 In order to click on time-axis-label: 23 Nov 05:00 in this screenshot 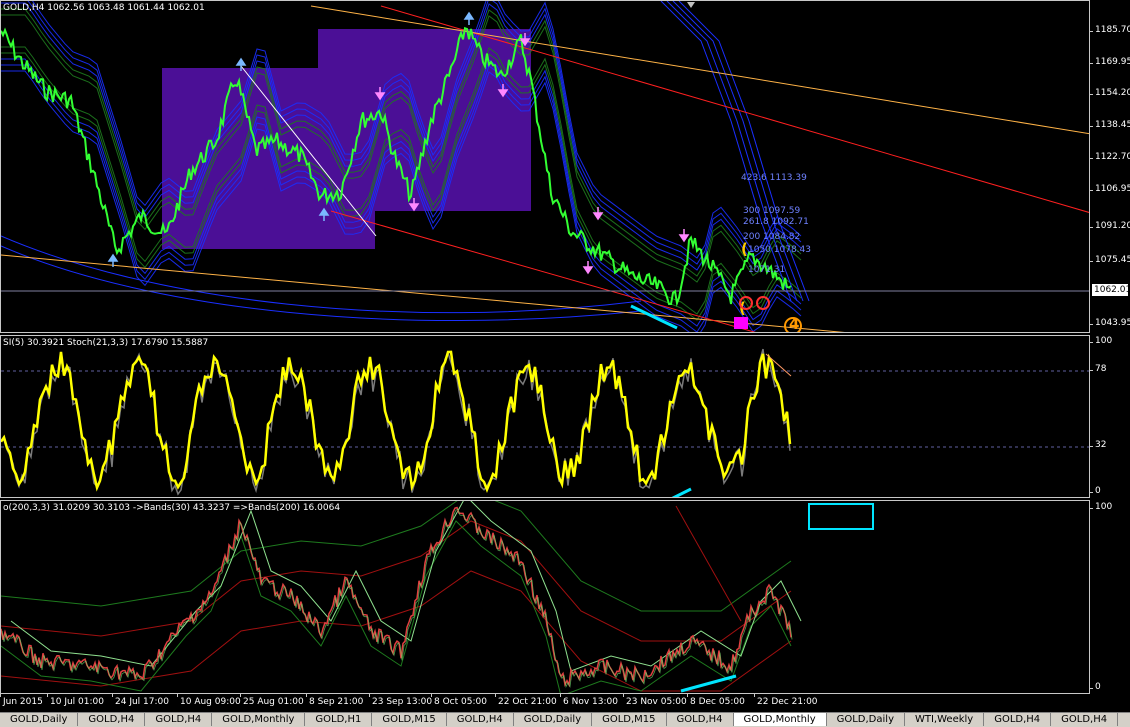, I will do `click(655, 700)`.